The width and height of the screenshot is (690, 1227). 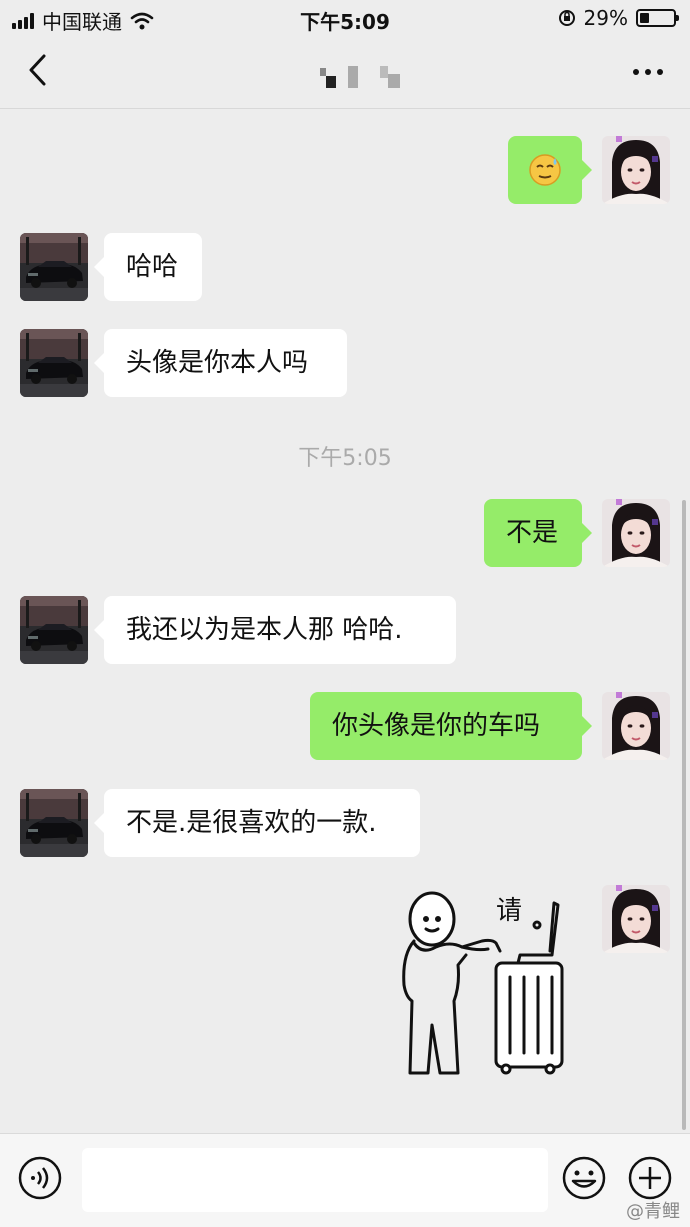 What do you see at coordinates (657, 18) in the screenshot?
I see `battery-icon` at bounding box center [657, 18].